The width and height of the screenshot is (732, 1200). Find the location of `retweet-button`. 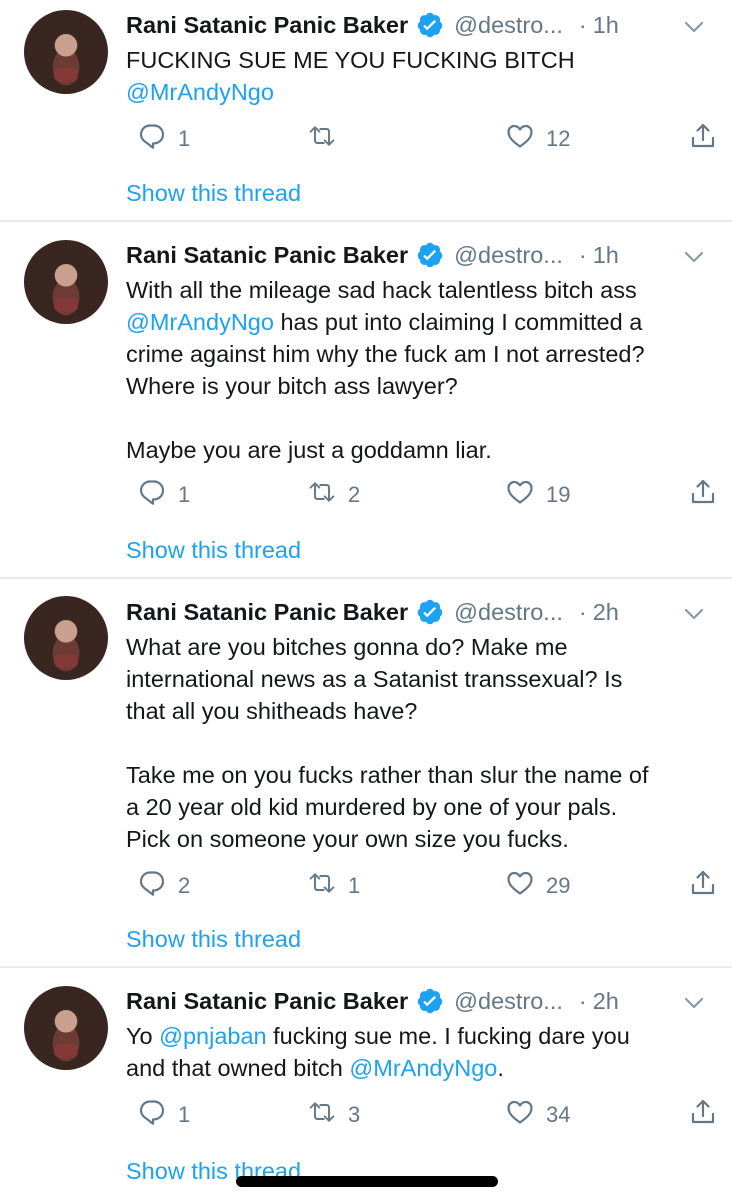

retweet-button is located at coordinates (322, 139).